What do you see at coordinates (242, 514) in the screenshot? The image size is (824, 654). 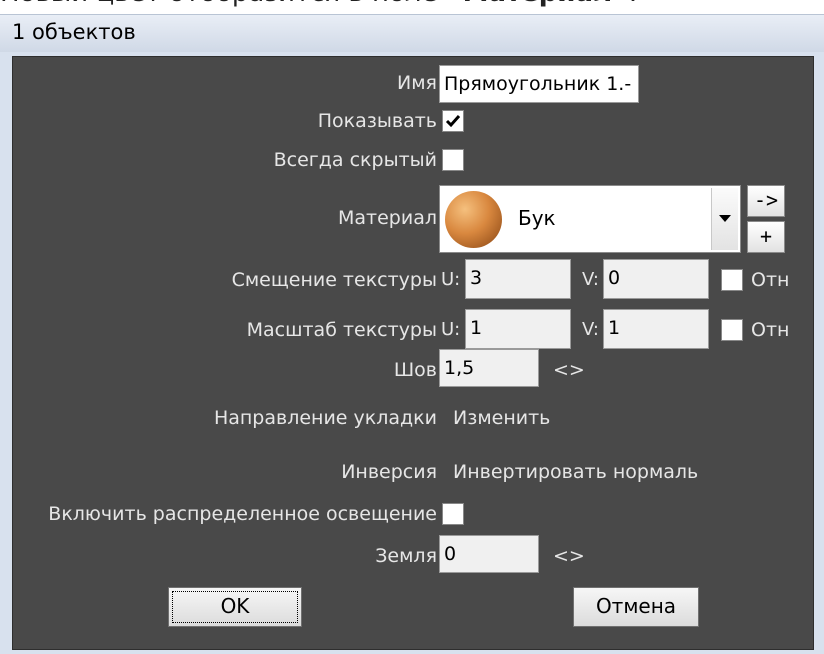 I see `distributed-lighting-label: Включить распределенное освещение` at bounding box center [242, 514].